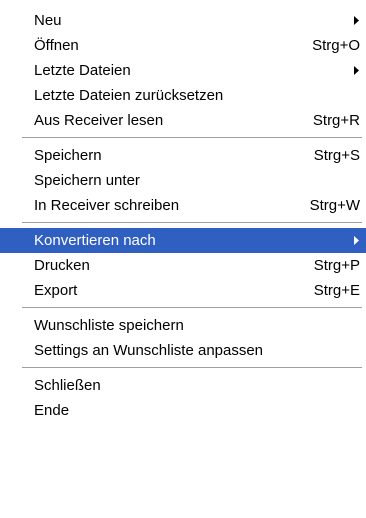 The image size is (366, 518). I want to click on menu-item-aus-receiver-lesen: Aus Receiver lesen Strg+R, so click(183, 120).